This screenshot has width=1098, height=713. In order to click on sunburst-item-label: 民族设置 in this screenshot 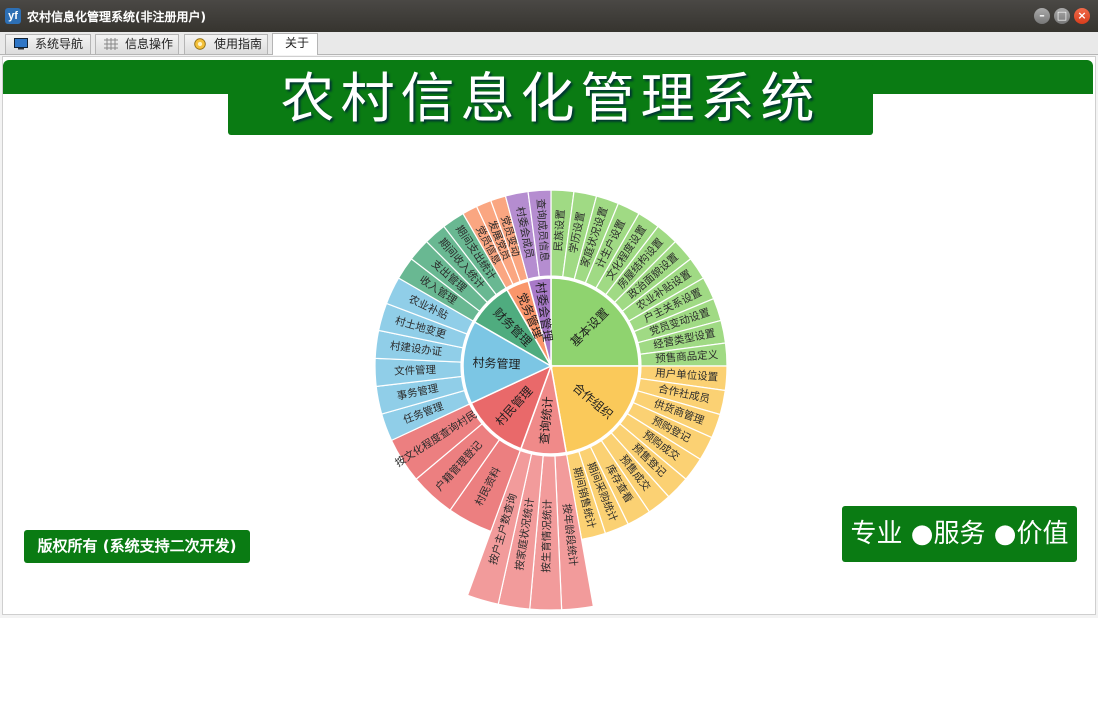, I will do `click(560, 230)`.